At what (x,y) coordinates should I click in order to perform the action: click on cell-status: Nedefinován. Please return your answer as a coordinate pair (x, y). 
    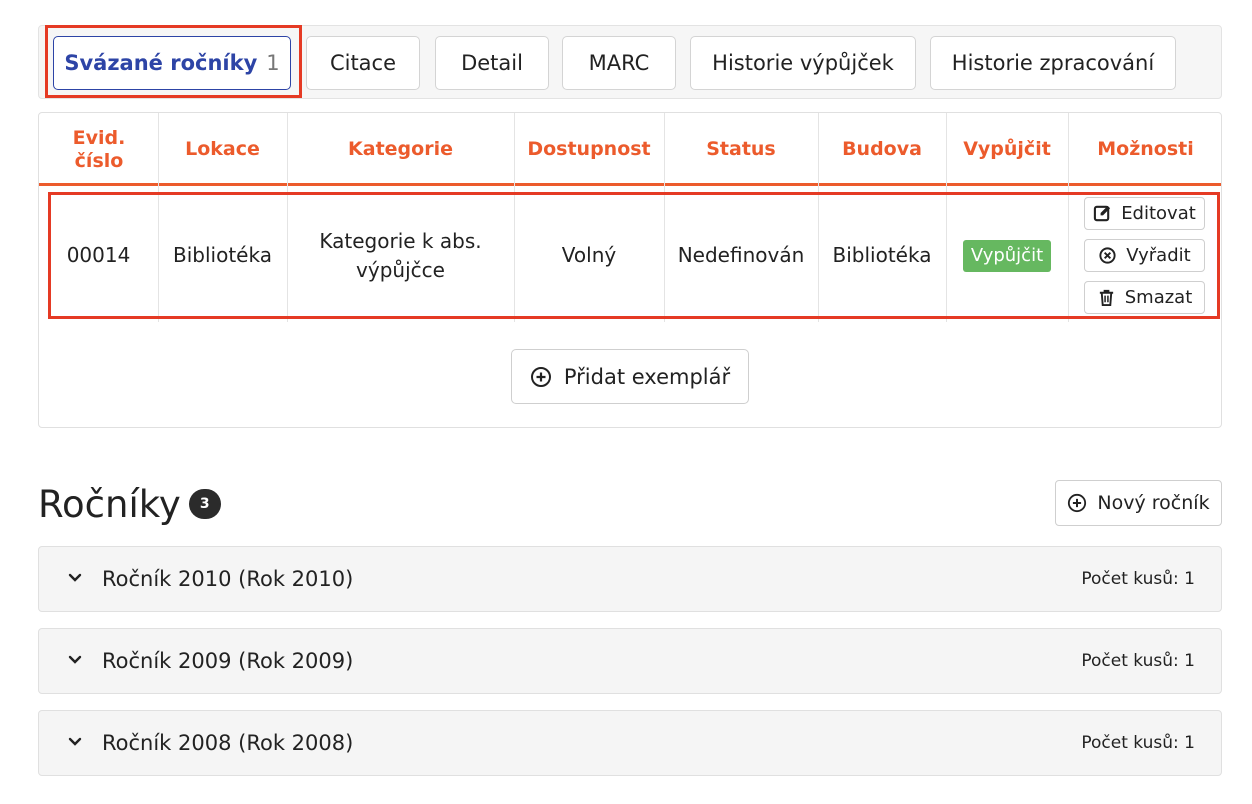
    Looking at the image, I should click on (741, 255).